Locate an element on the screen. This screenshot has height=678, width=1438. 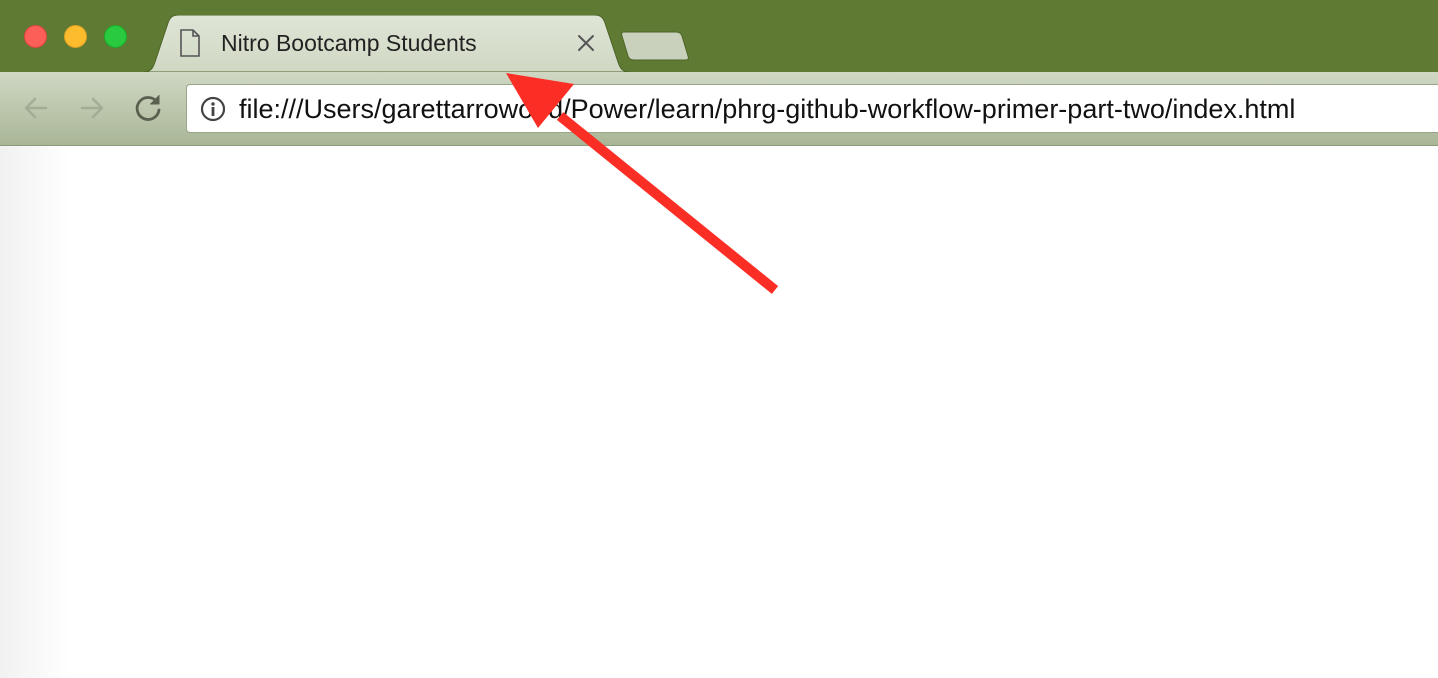
arrow-left-icon is located at coordinates (36, 108).